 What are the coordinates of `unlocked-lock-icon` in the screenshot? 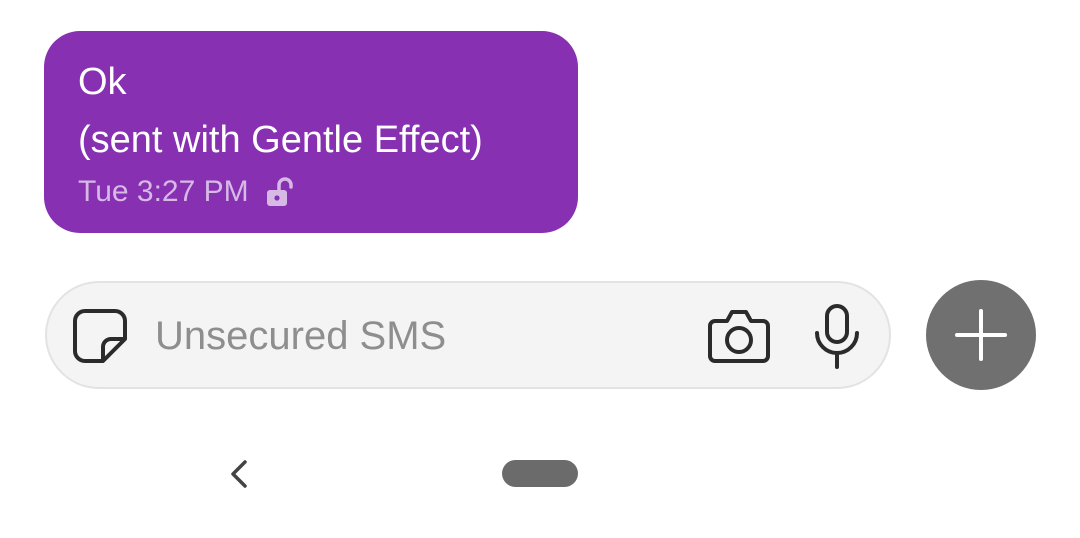 It's located at (279, 191).